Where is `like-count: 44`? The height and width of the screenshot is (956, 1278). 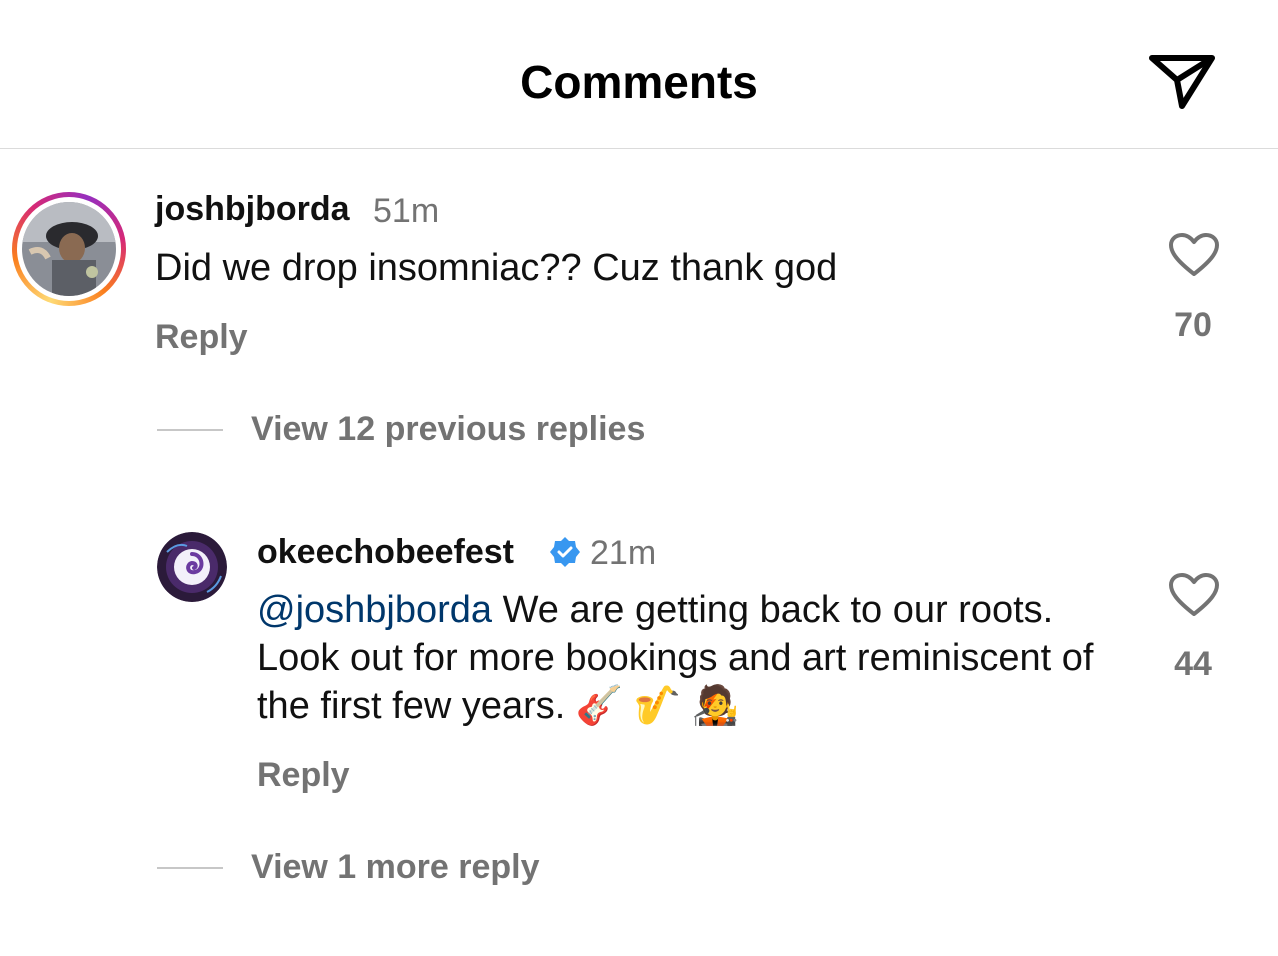
like-count: 44 is located at coordinates (1193, 664).